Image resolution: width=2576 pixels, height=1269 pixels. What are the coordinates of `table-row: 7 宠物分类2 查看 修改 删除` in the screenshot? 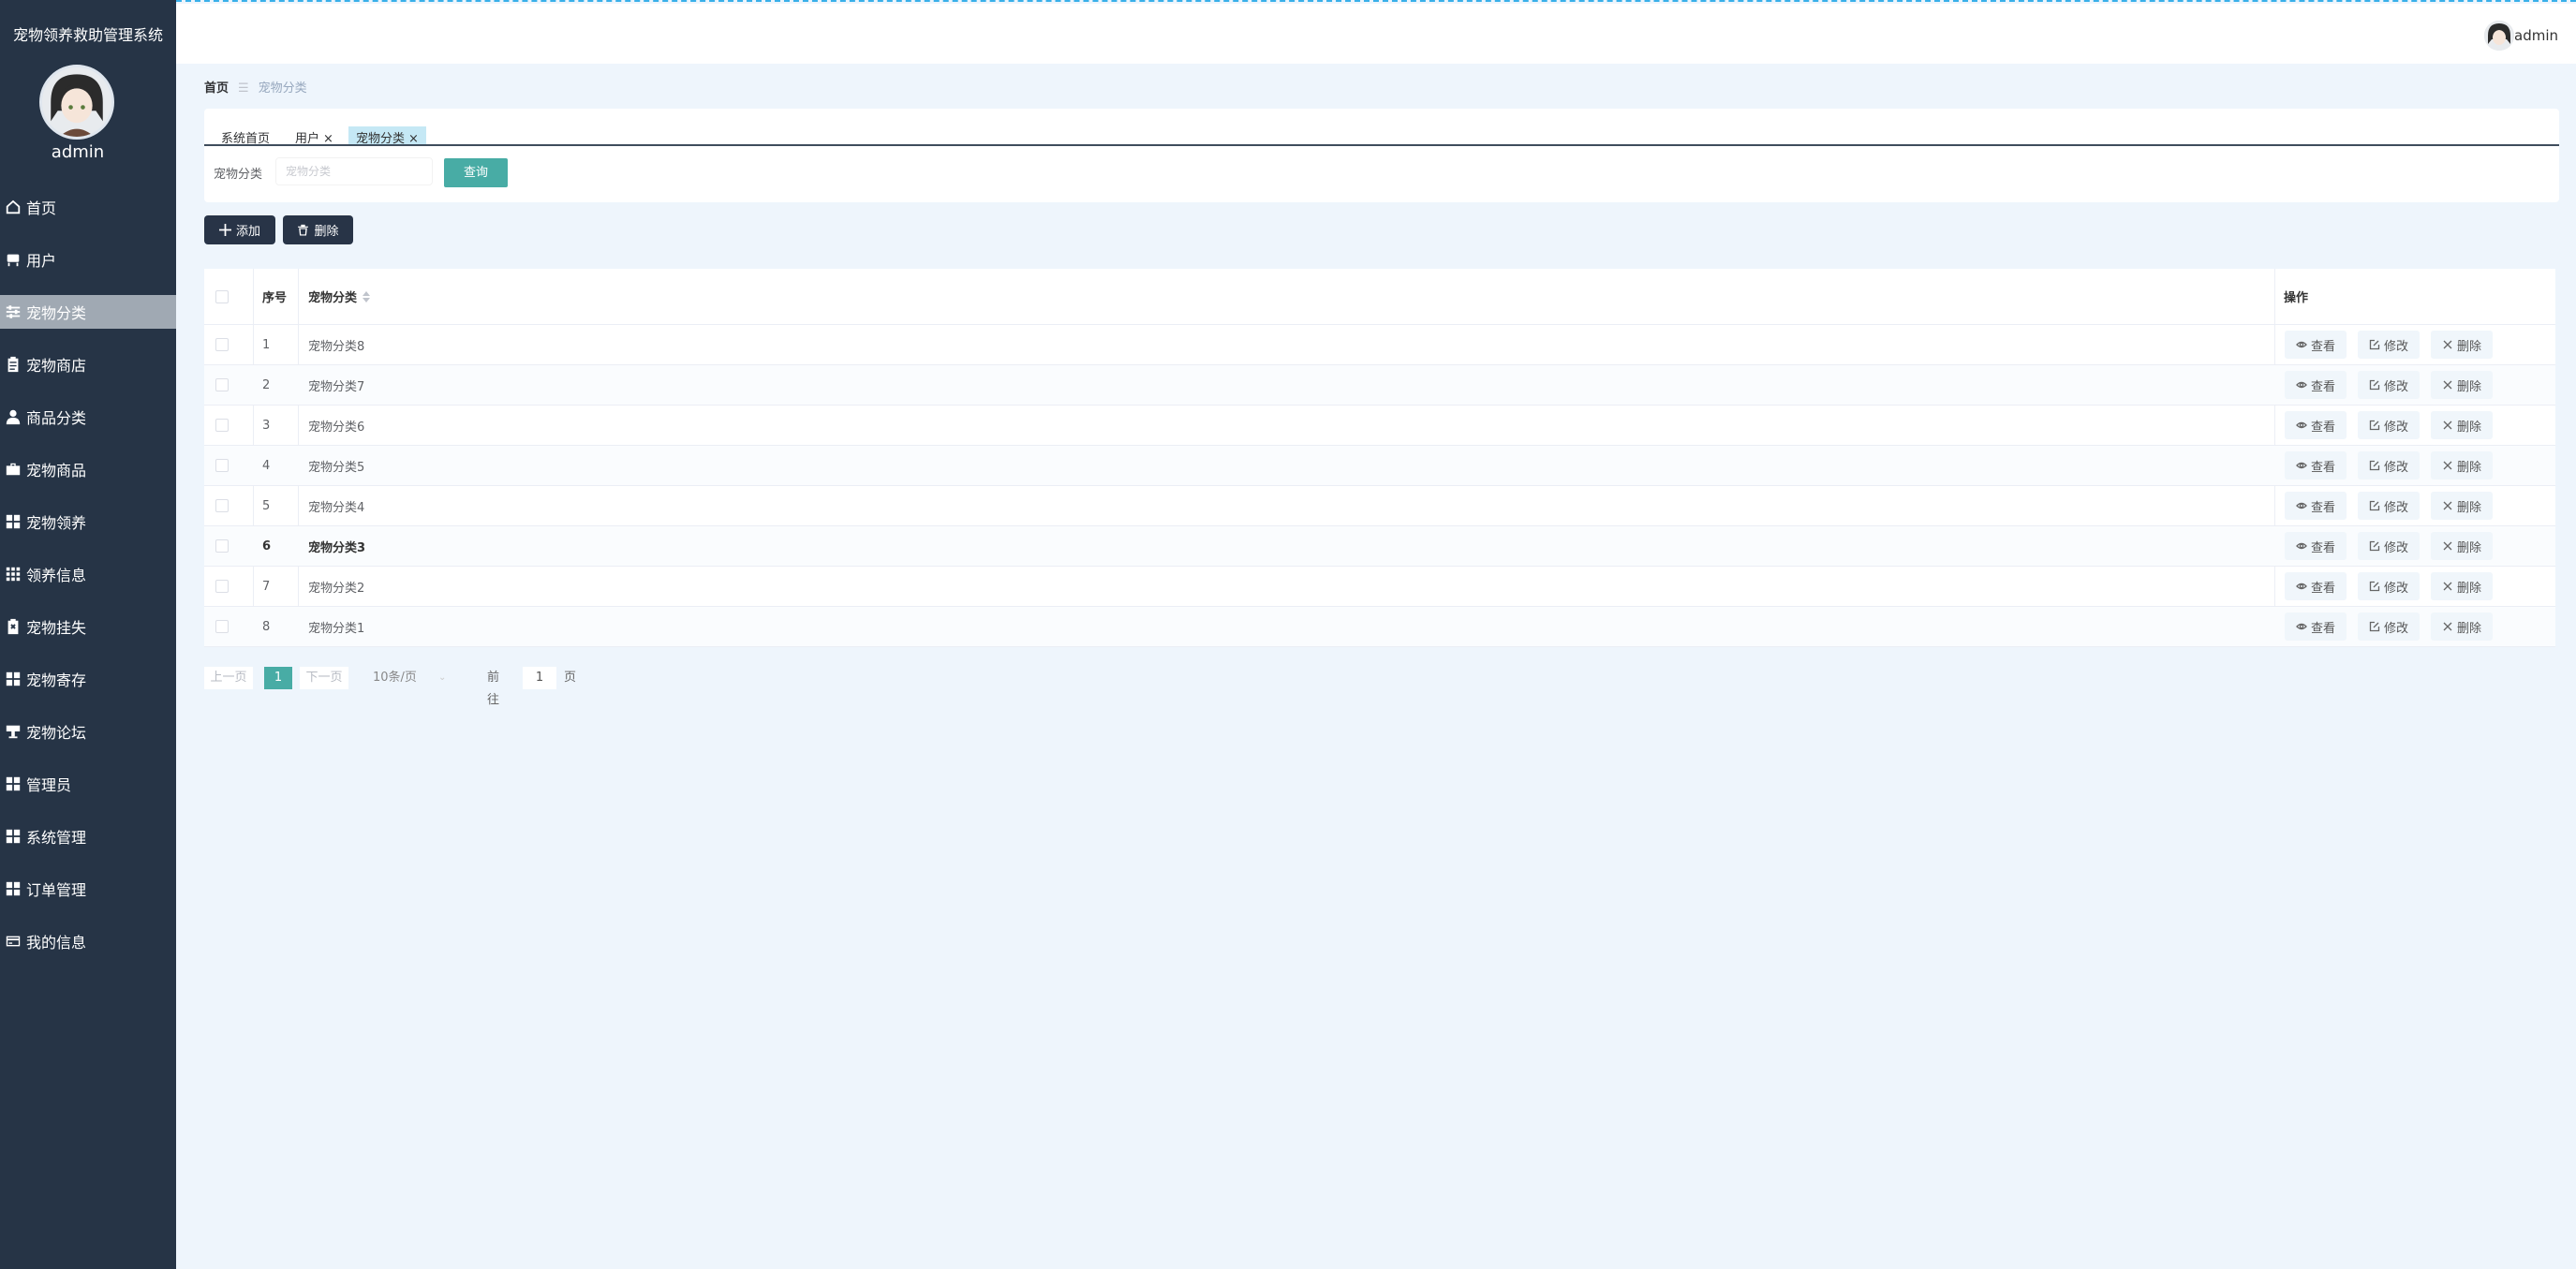 It's located at (1380, 587).